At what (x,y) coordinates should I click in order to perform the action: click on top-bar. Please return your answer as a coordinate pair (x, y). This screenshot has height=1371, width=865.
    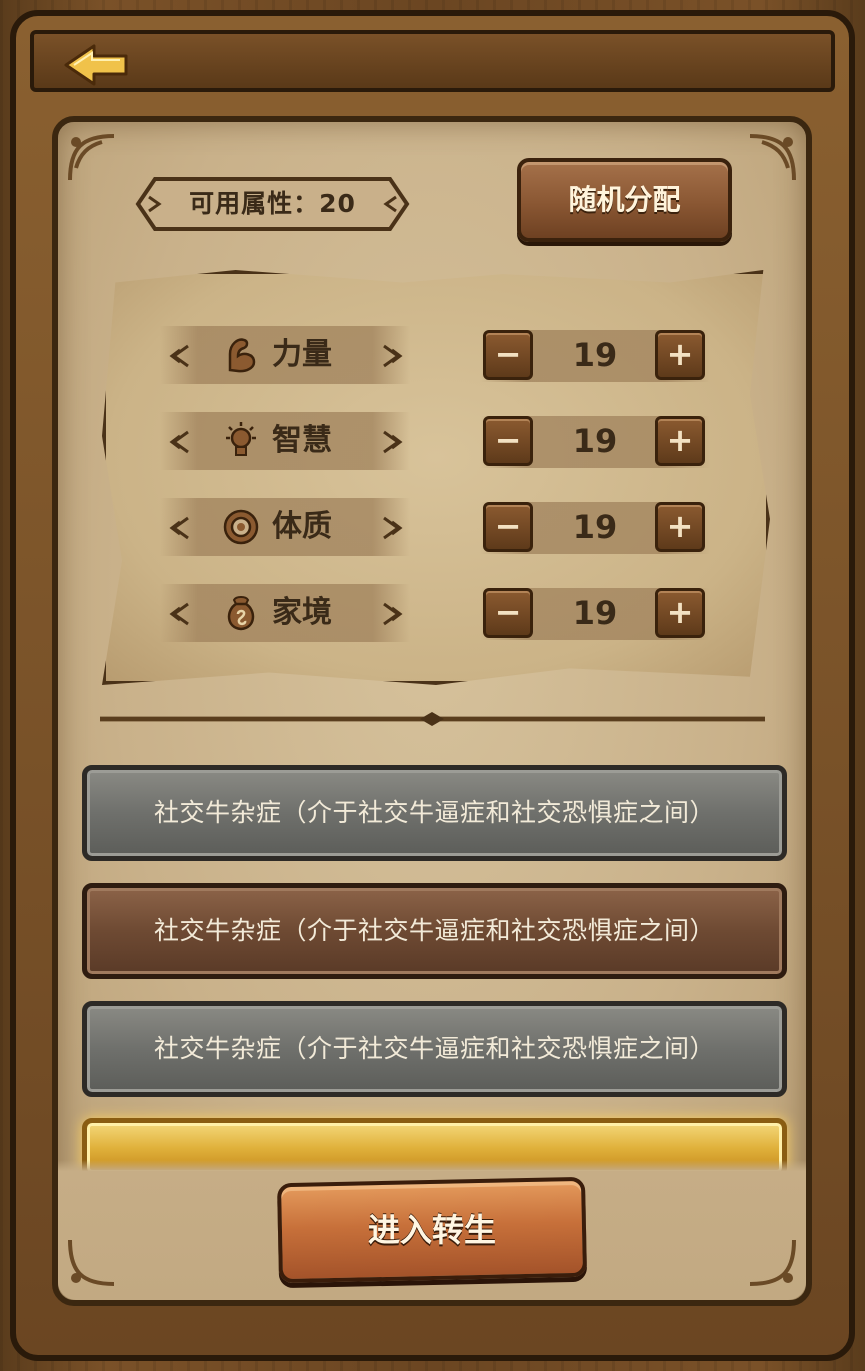
    Looking at the image, I should click on (432, 61).